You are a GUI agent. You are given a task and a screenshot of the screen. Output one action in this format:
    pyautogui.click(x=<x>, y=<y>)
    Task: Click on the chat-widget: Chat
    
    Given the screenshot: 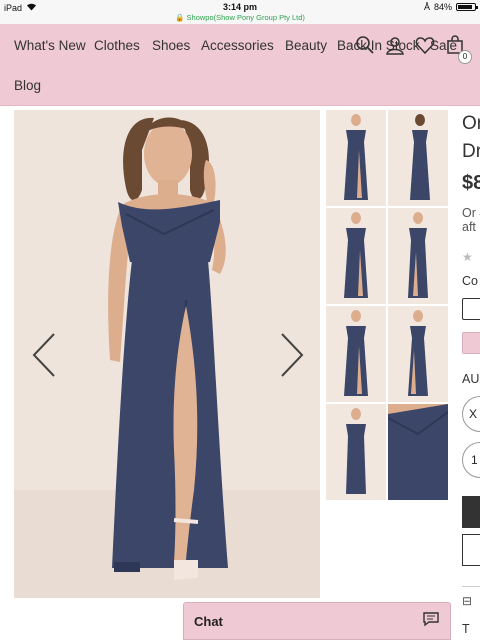 What is the action you would take?
    pyautogui.click(x=317, y=621)
    